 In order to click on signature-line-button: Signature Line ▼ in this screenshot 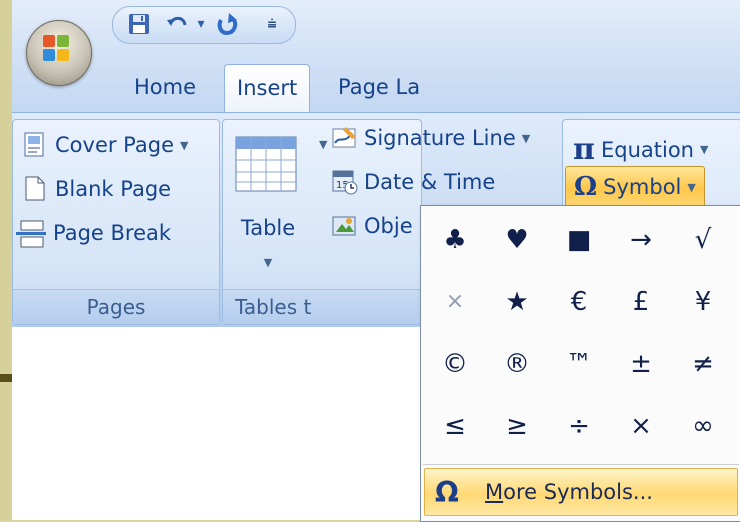, I will do `click(431, 138)`.